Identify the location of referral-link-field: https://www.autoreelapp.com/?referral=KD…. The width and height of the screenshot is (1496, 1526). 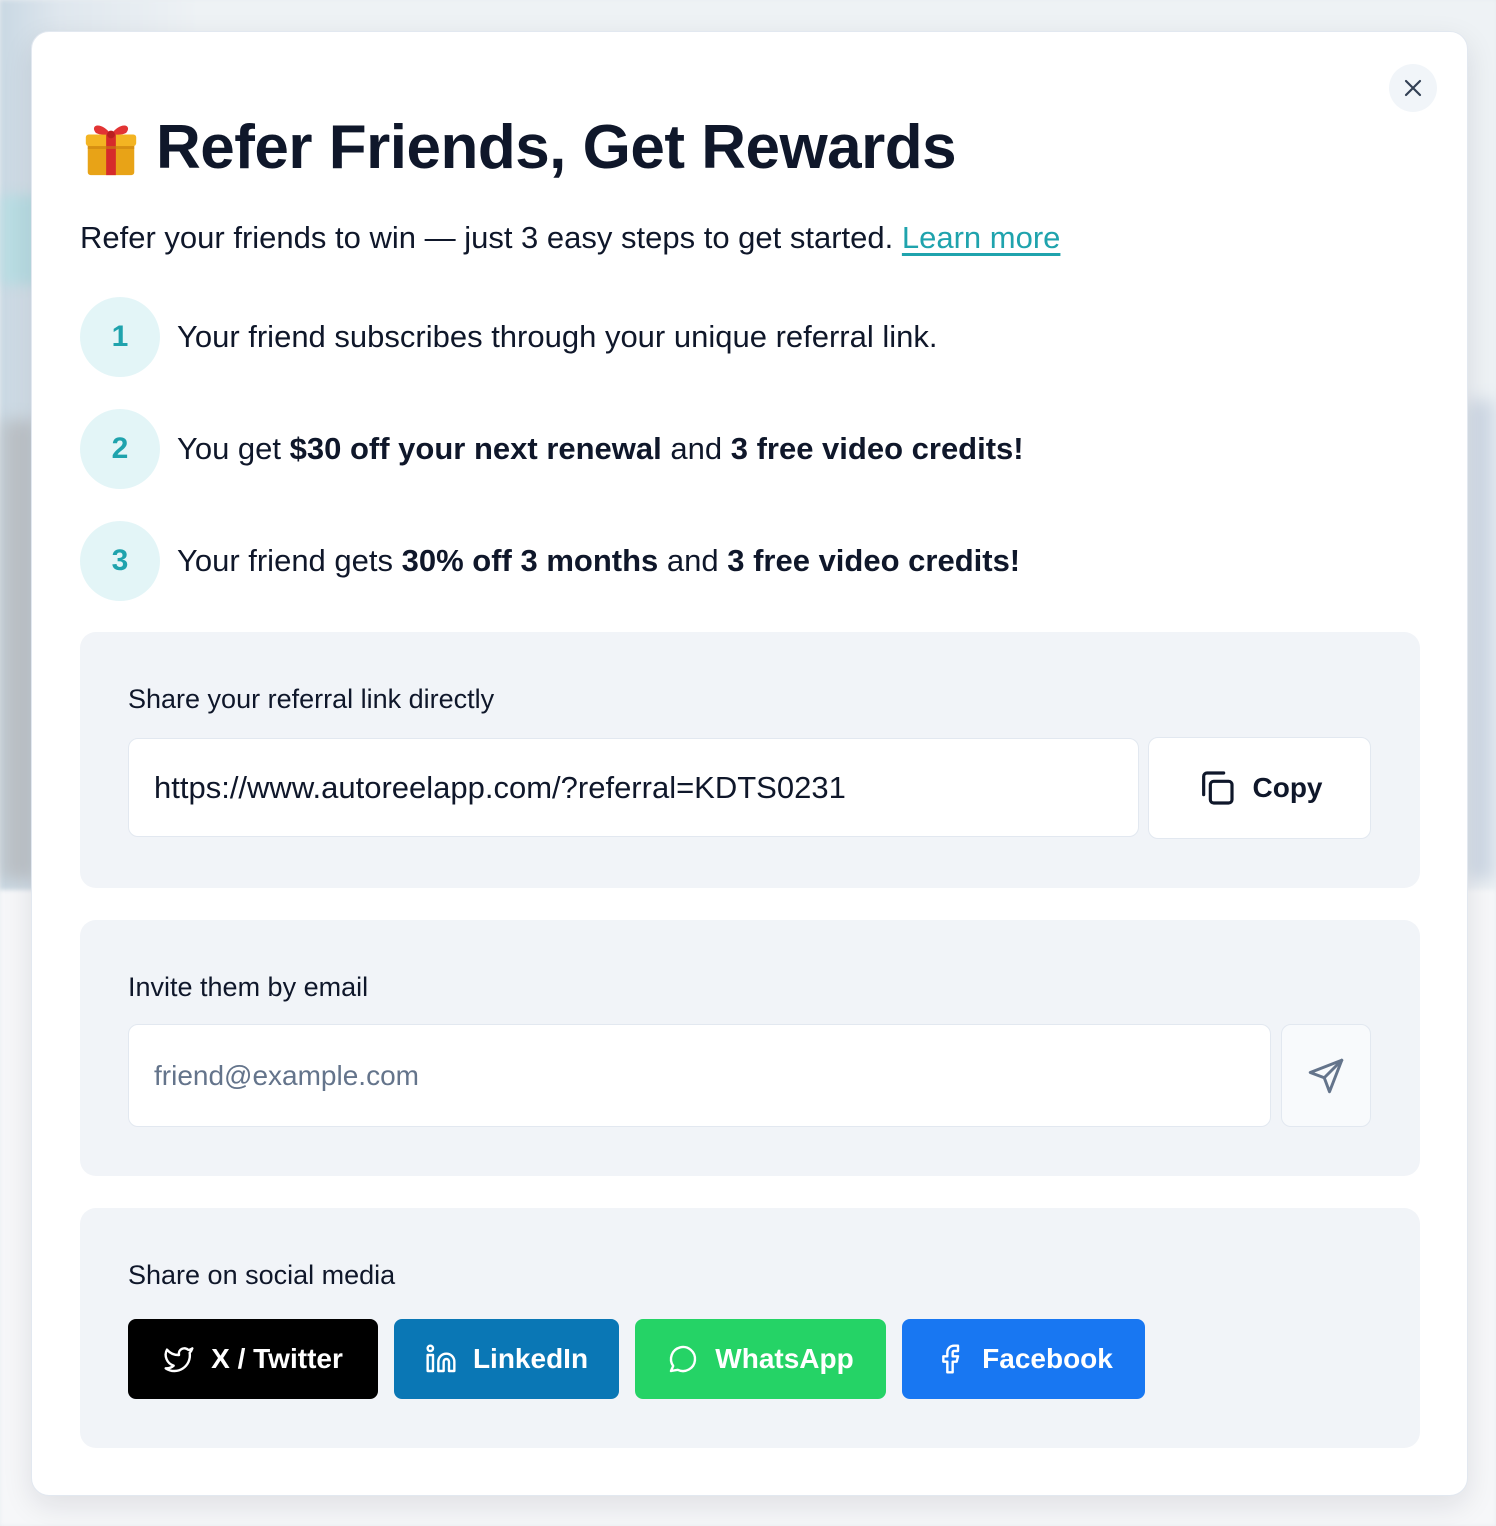
(633, 787).